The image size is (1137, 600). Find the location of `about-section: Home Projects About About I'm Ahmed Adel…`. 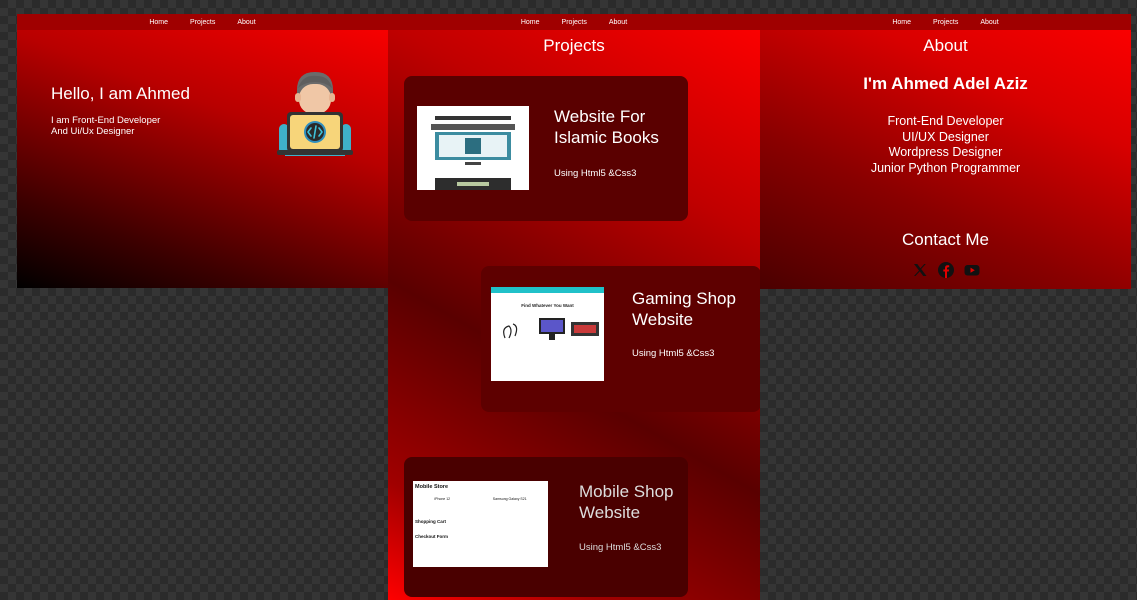

about-section: Home Projects About About I'm Ahmed Adel… is located at coordinates (945, 151).